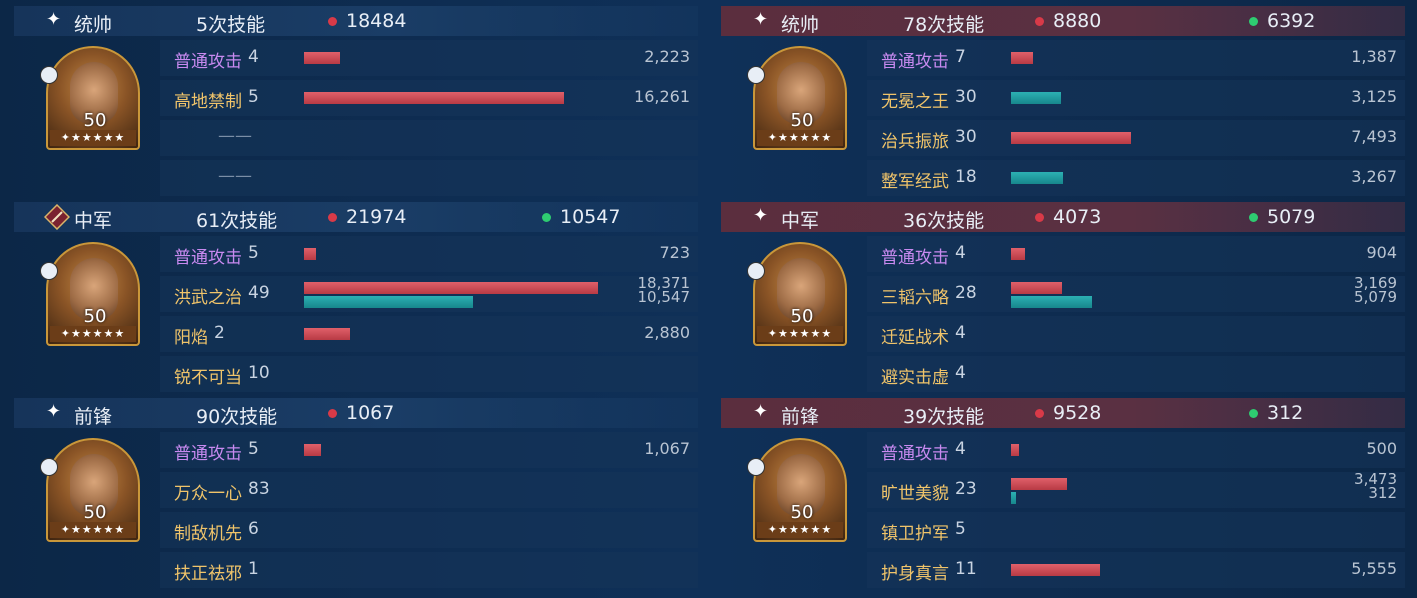 The height and width of the screenshot is (598, 1417). I want to click on skill-count: 23, so click(966, 489).